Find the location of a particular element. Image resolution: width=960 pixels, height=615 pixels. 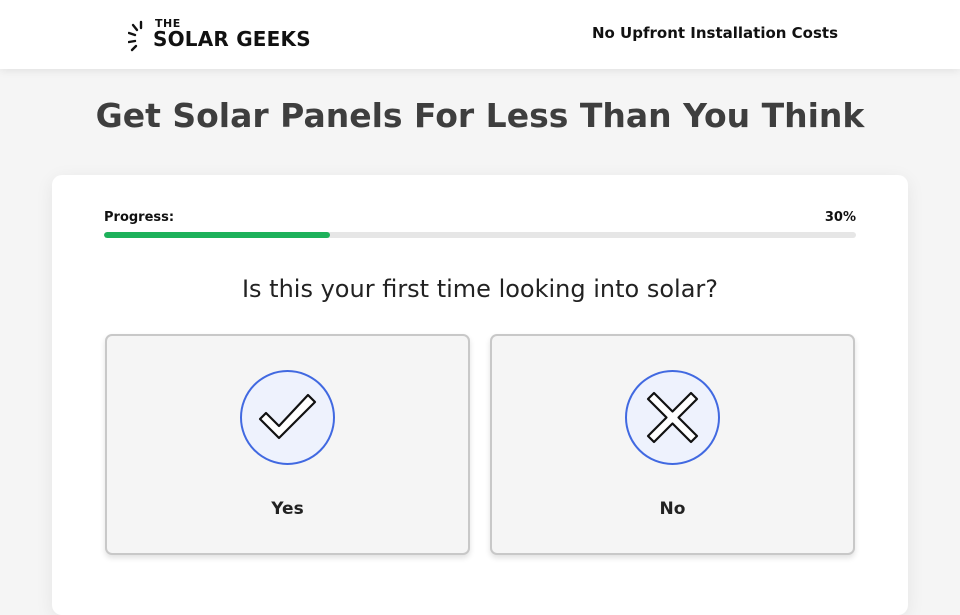

progress-bar is located at coordinates (480, 235).